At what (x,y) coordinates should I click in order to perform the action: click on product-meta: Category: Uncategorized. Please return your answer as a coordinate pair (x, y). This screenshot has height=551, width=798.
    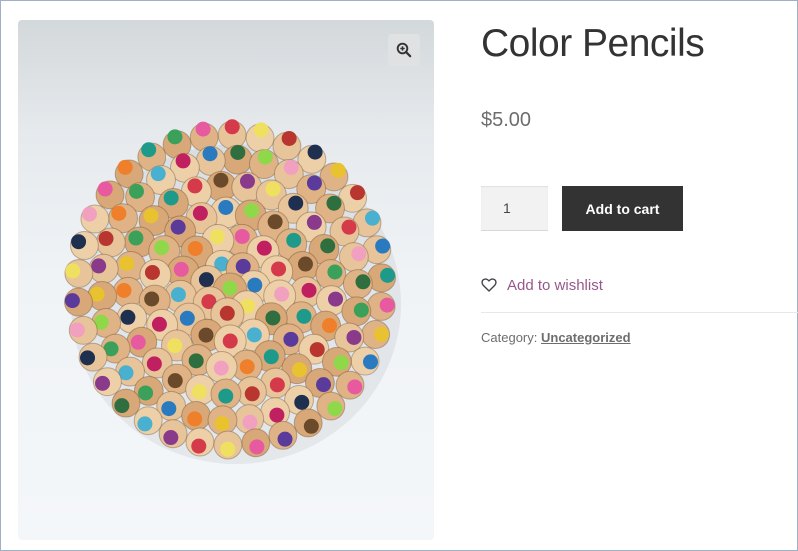
    Looking at the image, I should click on (556, 337).